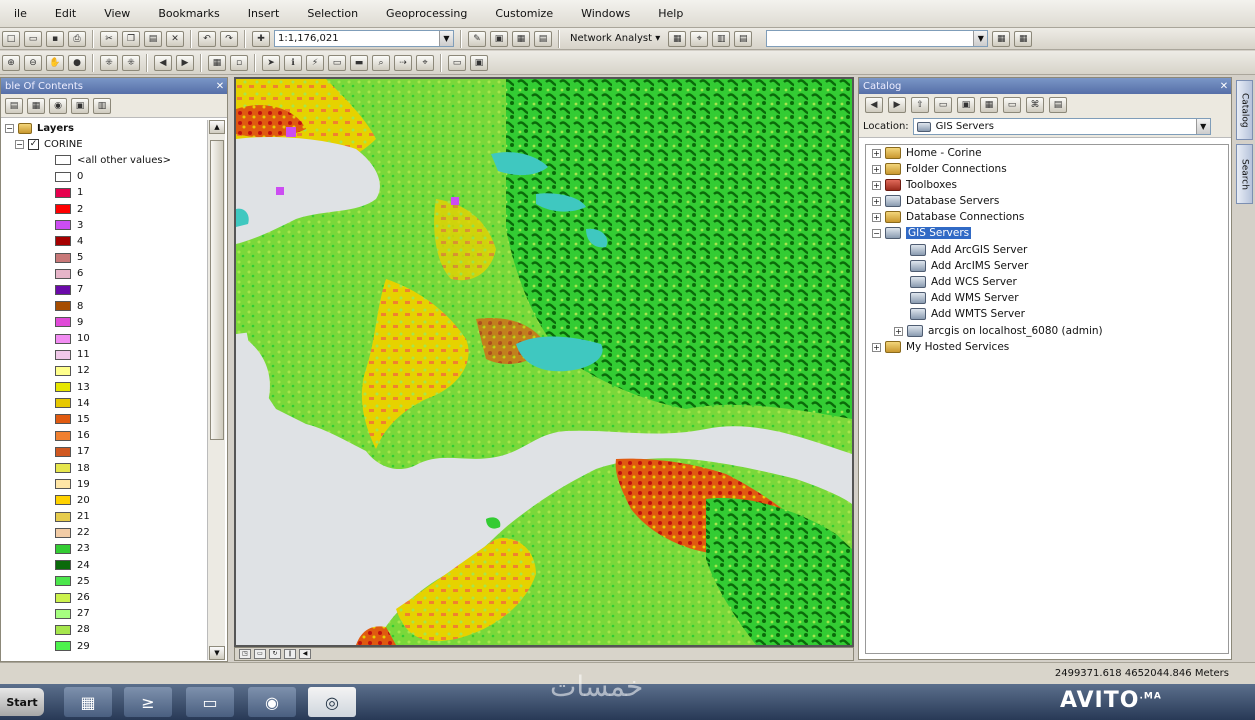  I want to click on tree-item-gis-servers: − GIS Servers, so click(922, 233).